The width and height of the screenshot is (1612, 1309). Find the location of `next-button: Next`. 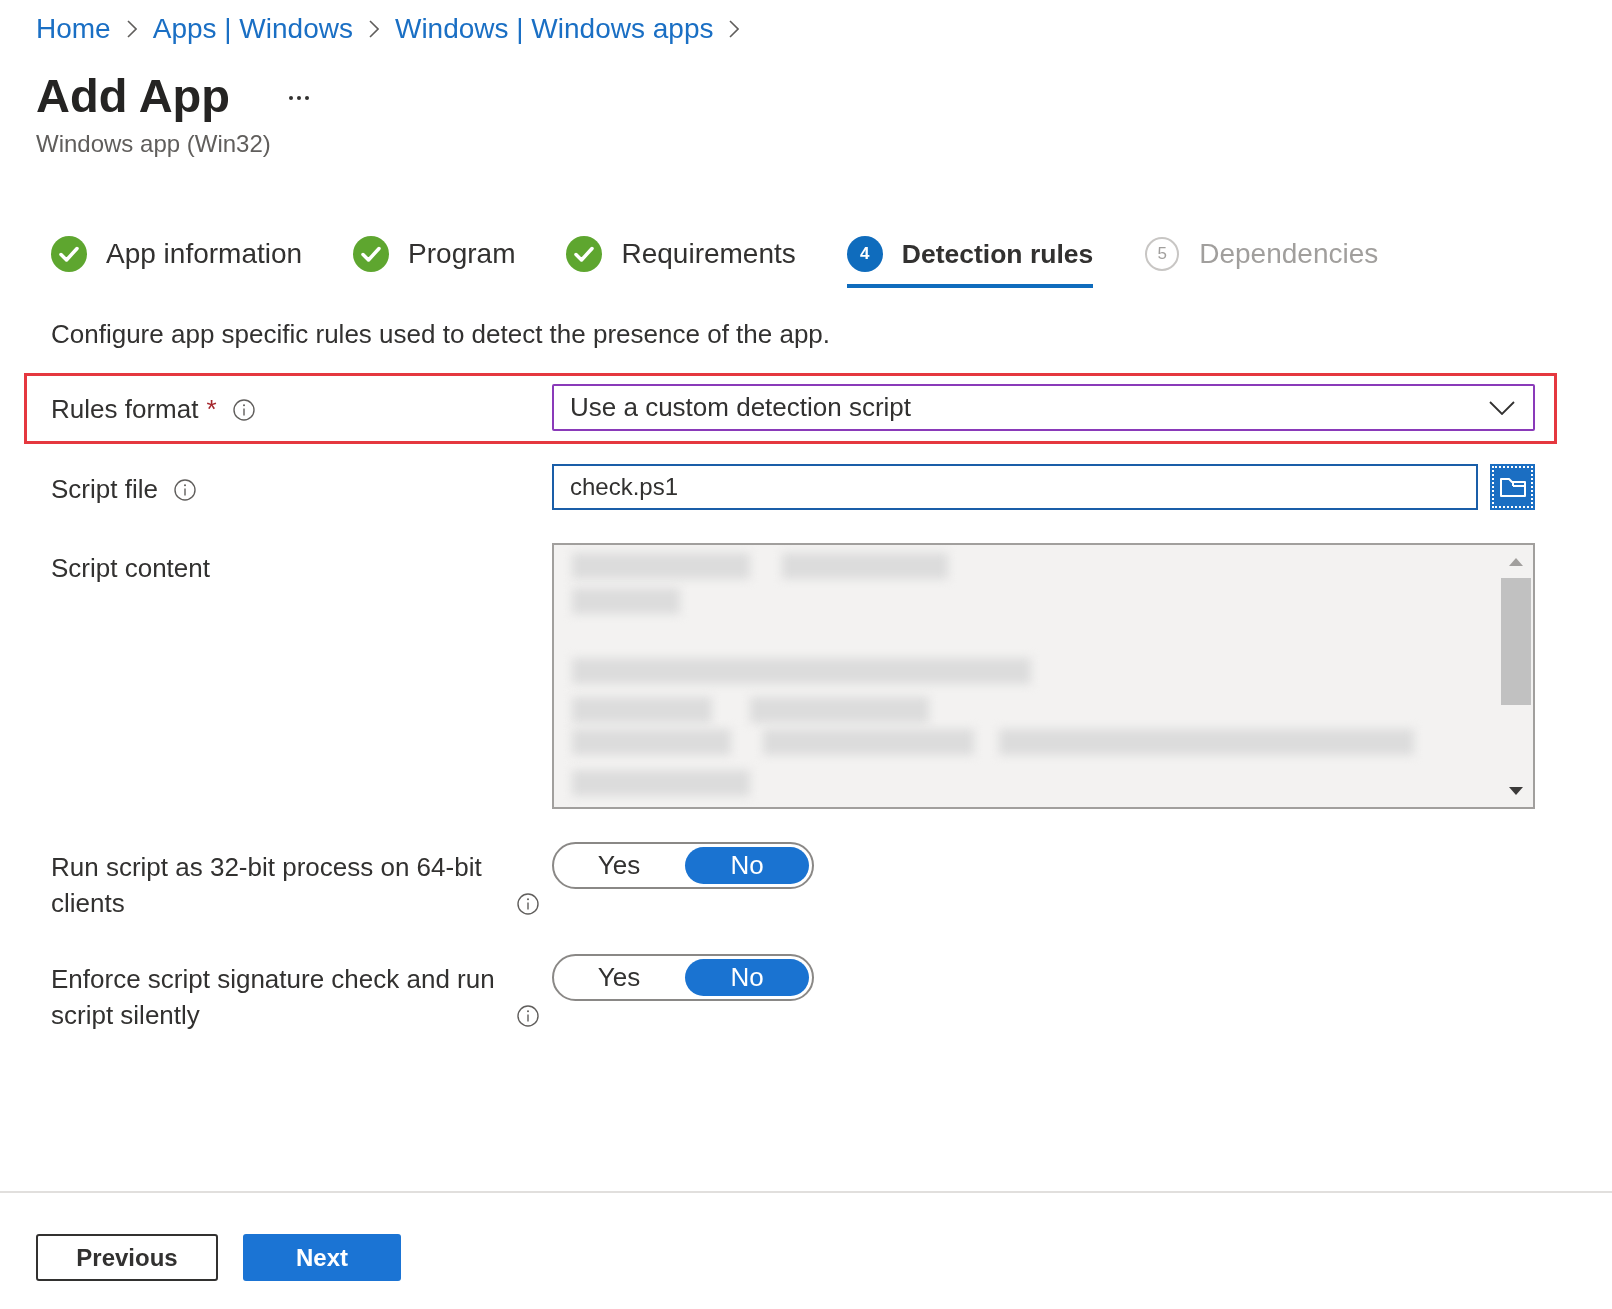

next-button: Next is located at coordinates (322, 1257).